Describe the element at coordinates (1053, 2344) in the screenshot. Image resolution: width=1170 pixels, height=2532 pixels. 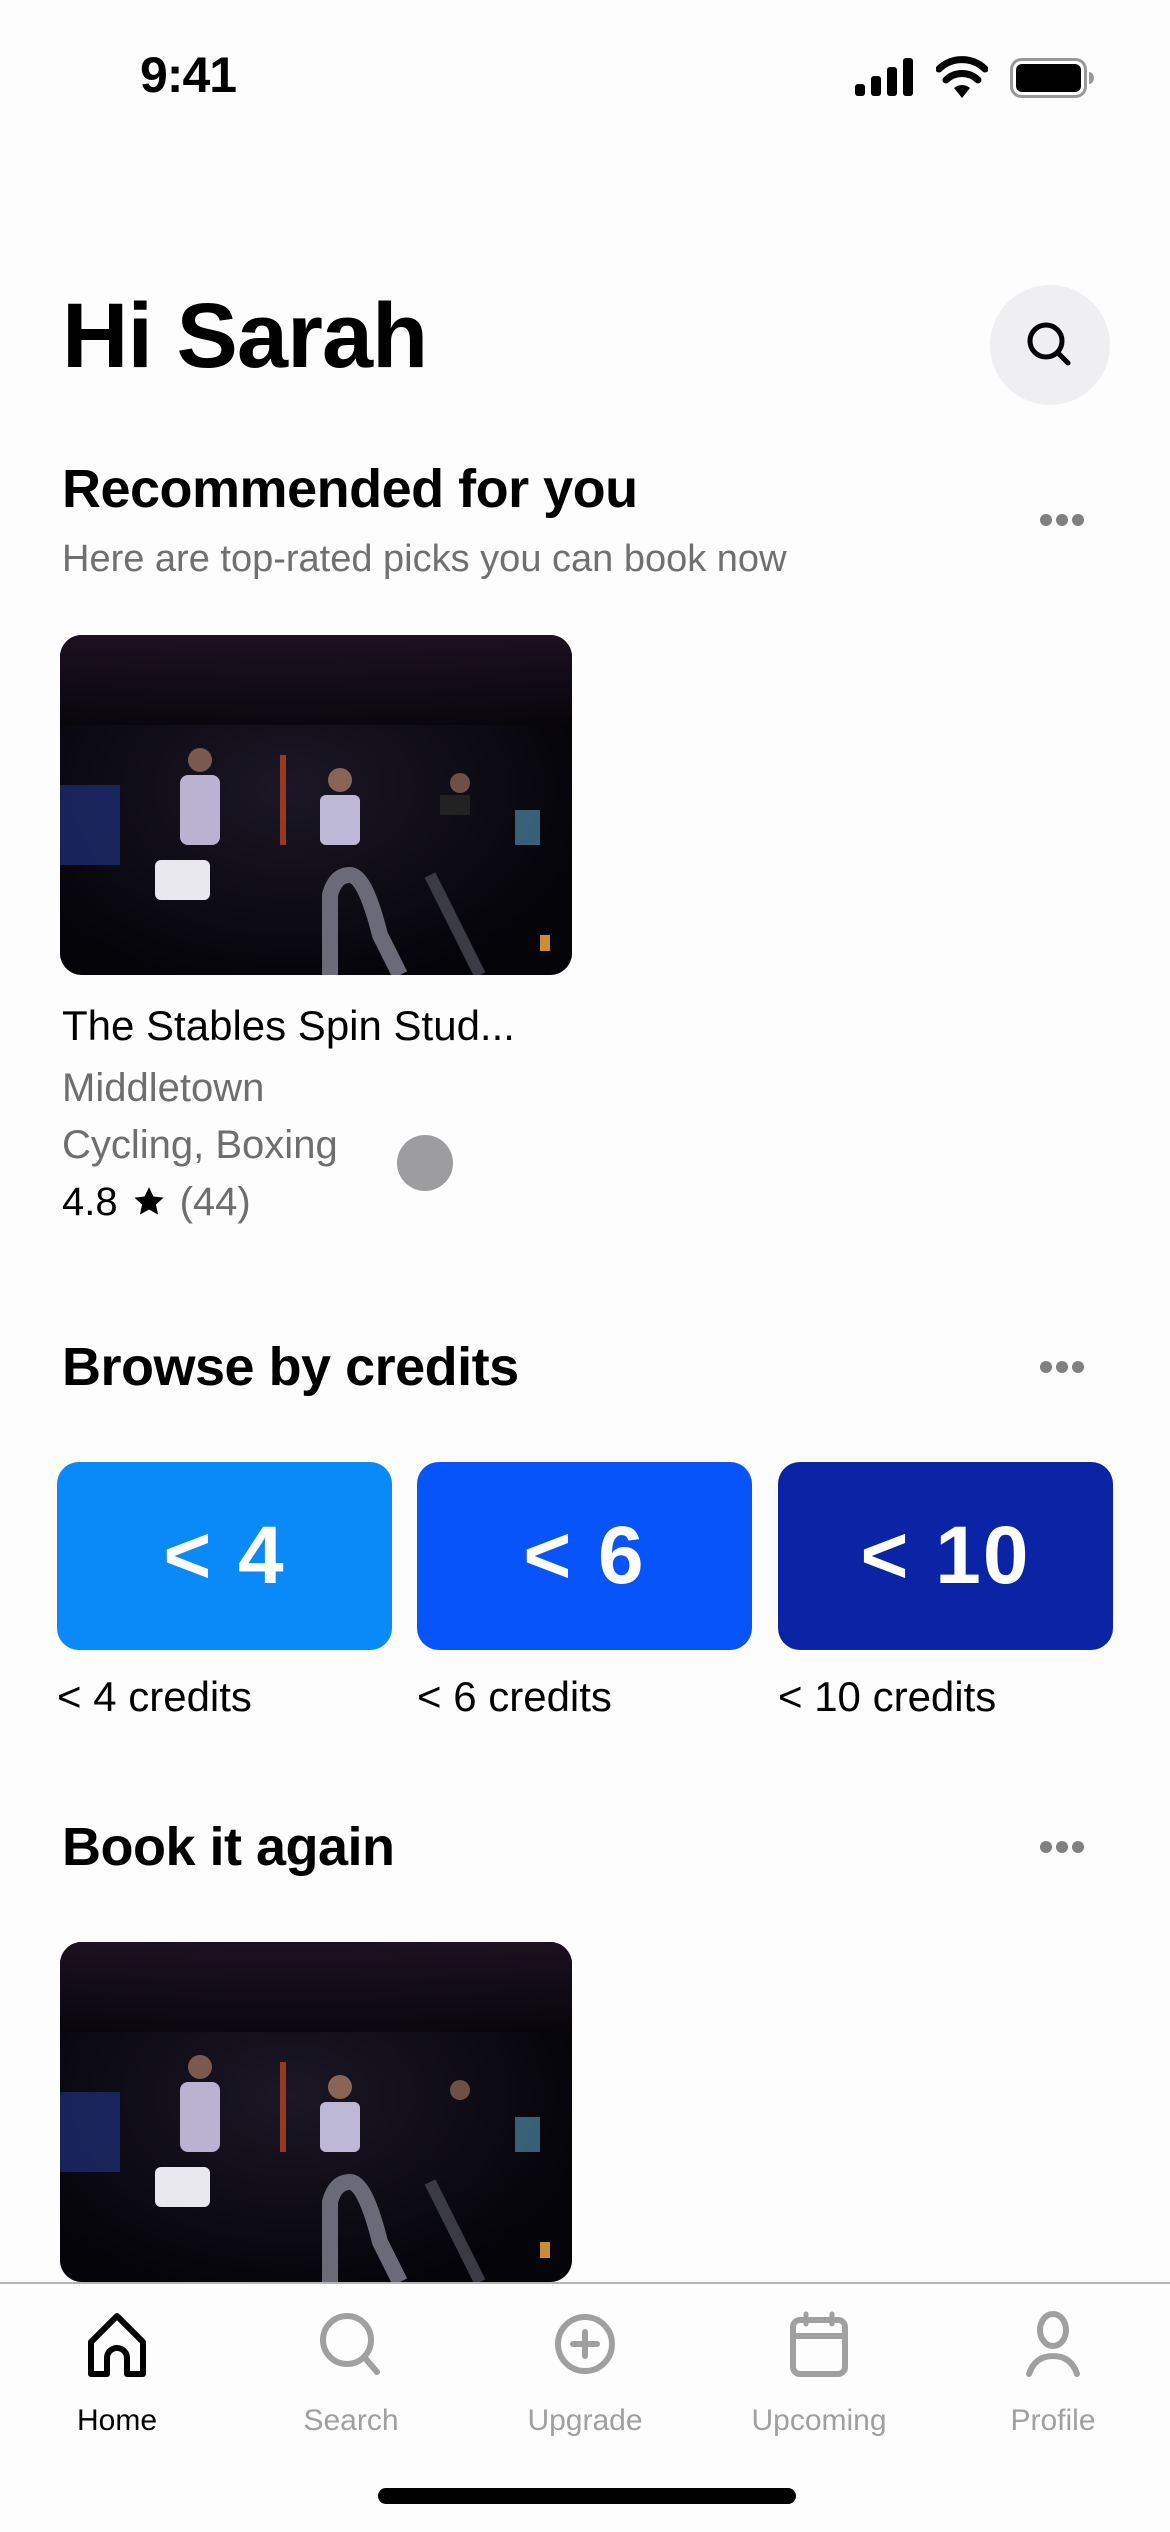
I see `person-icon` at that location.